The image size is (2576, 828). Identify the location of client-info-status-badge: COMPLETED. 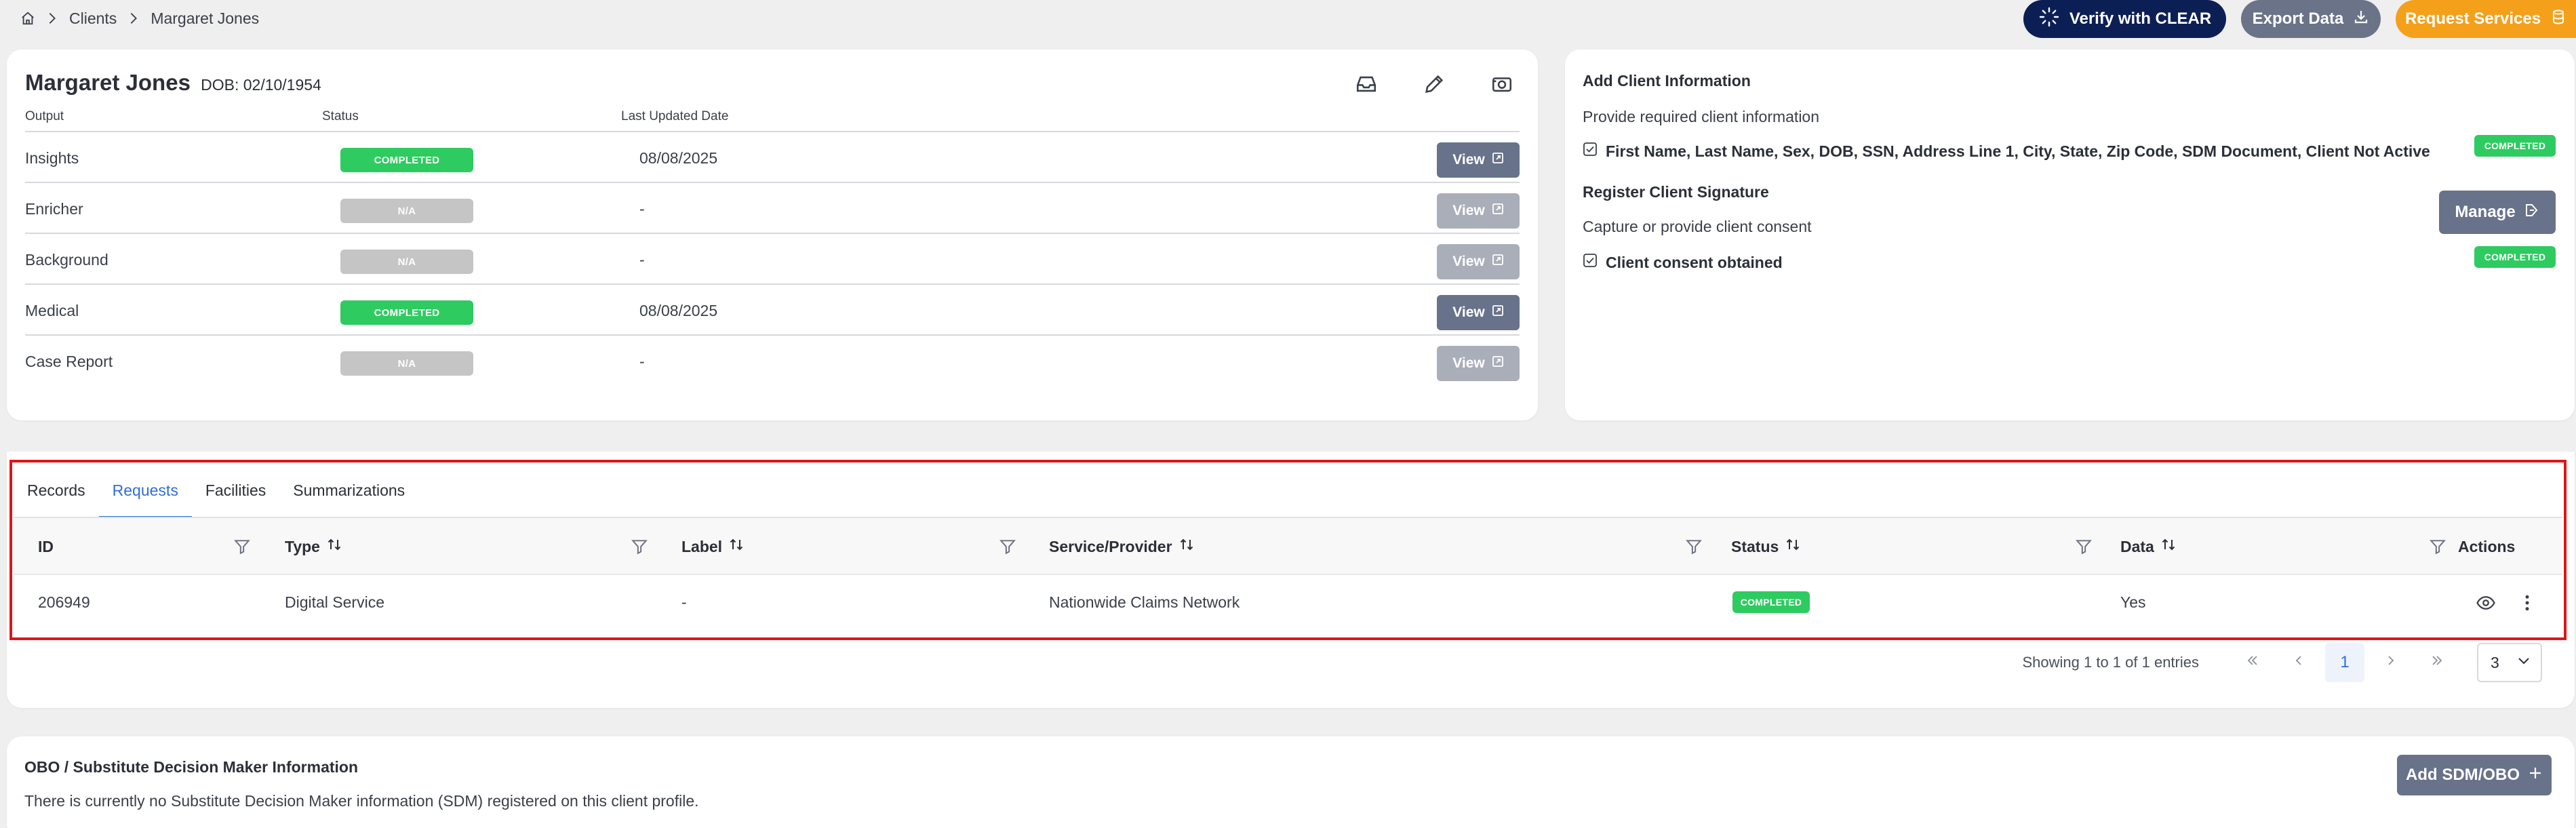
(2515, 146).